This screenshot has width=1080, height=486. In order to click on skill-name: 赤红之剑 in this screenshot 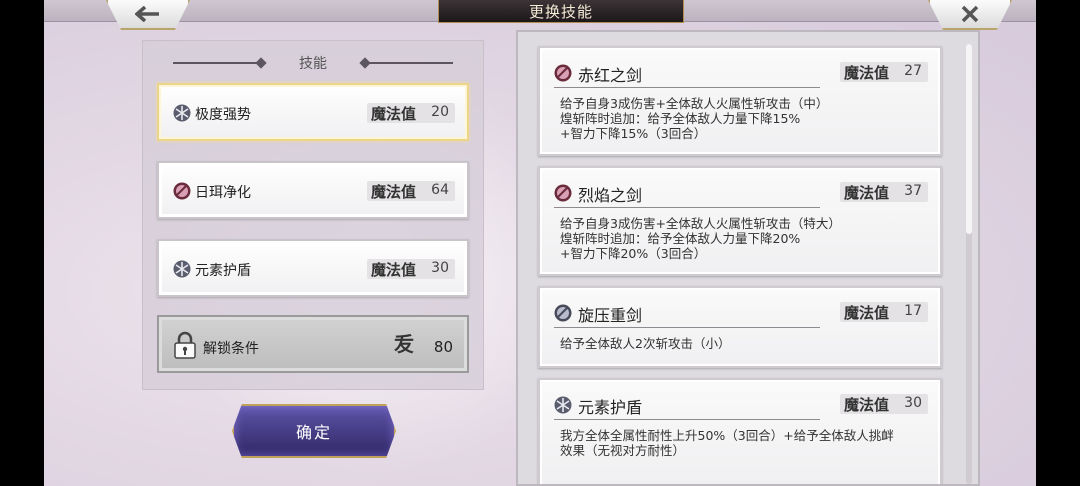, I will do `click(610, 75)`.